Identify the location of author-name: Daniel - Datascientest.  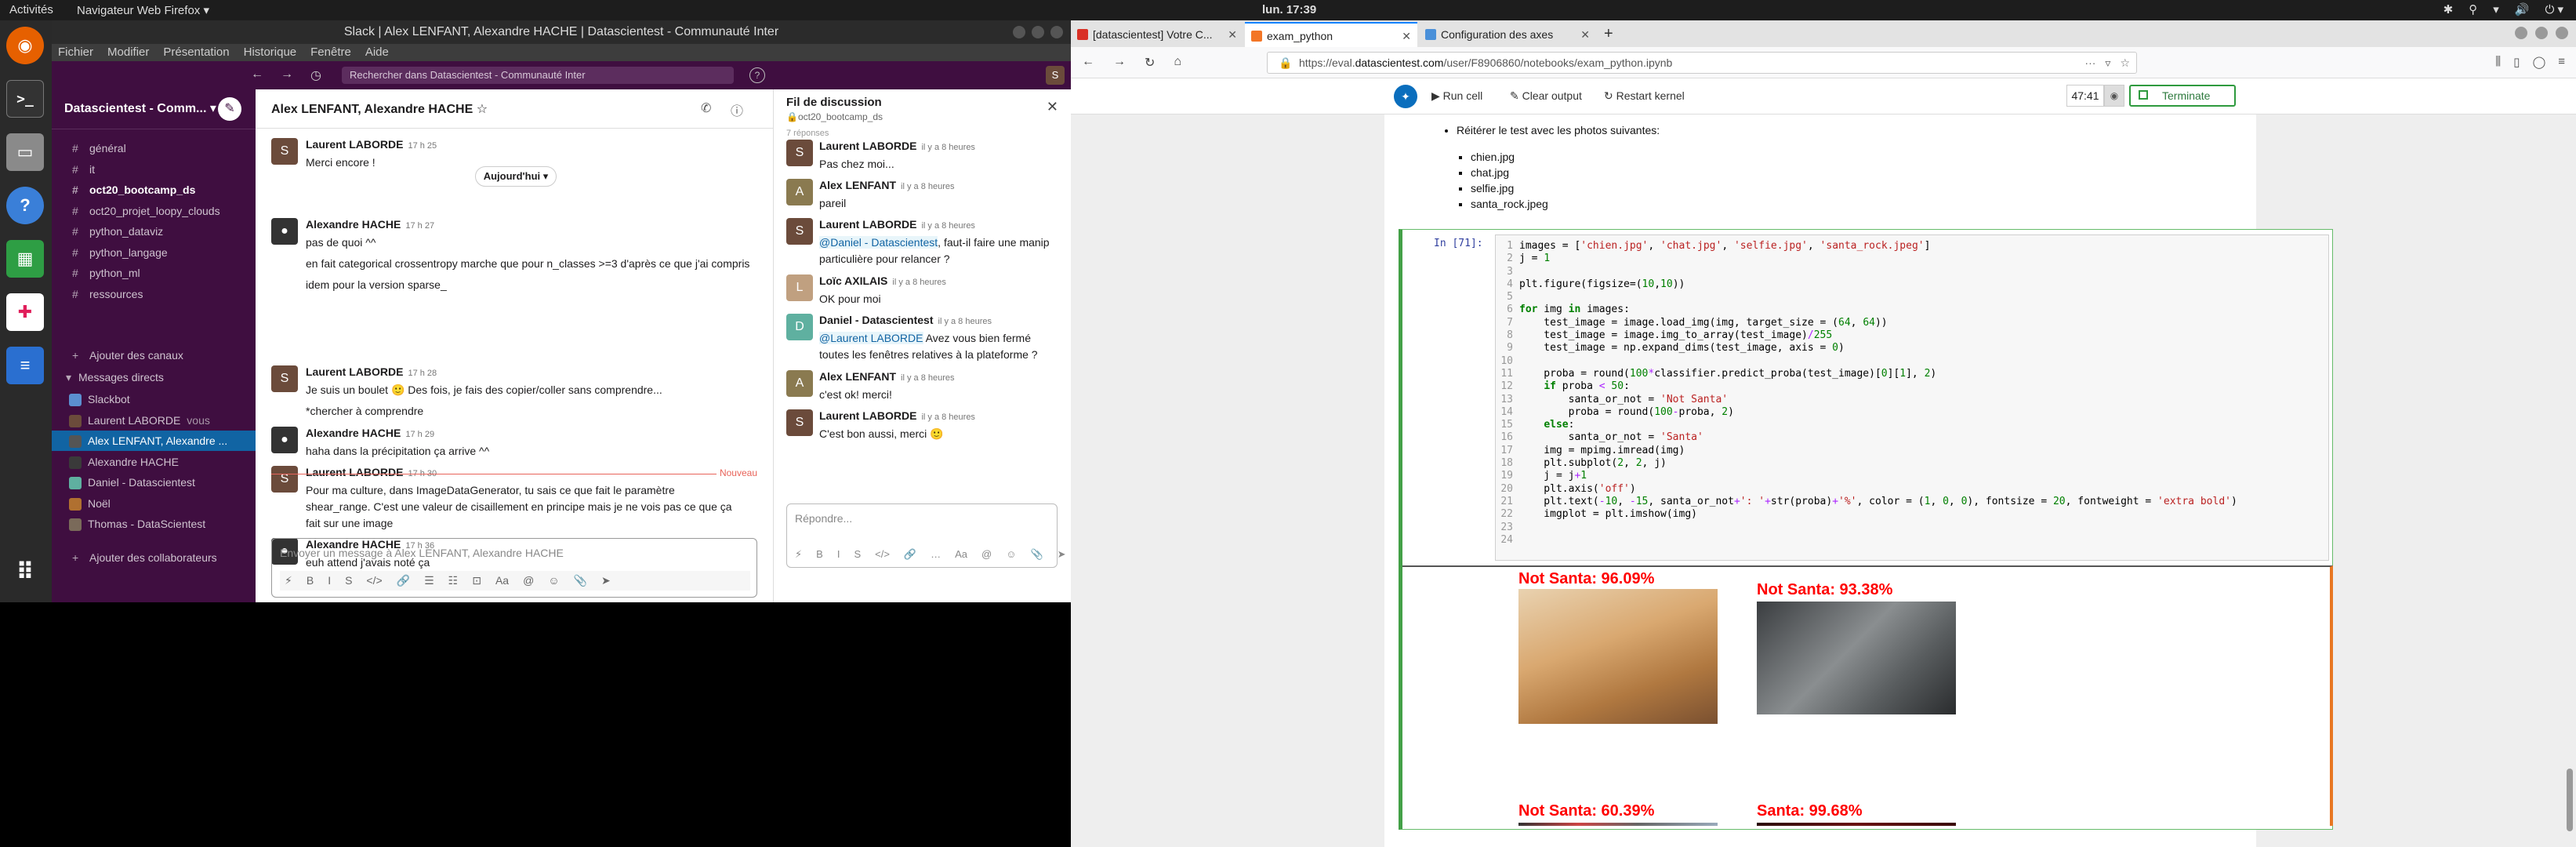
(877, 320).